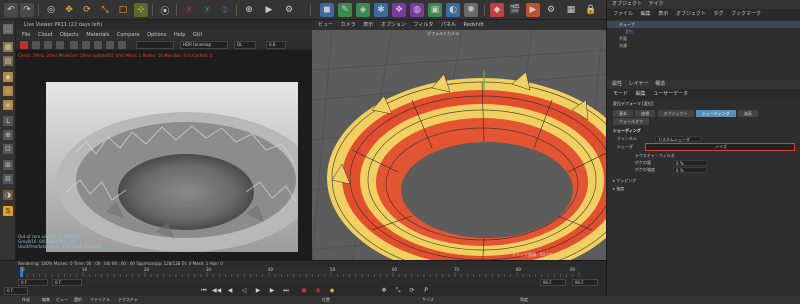  I want to click on mat-menu-material: マテリアル, so click(100, 300).